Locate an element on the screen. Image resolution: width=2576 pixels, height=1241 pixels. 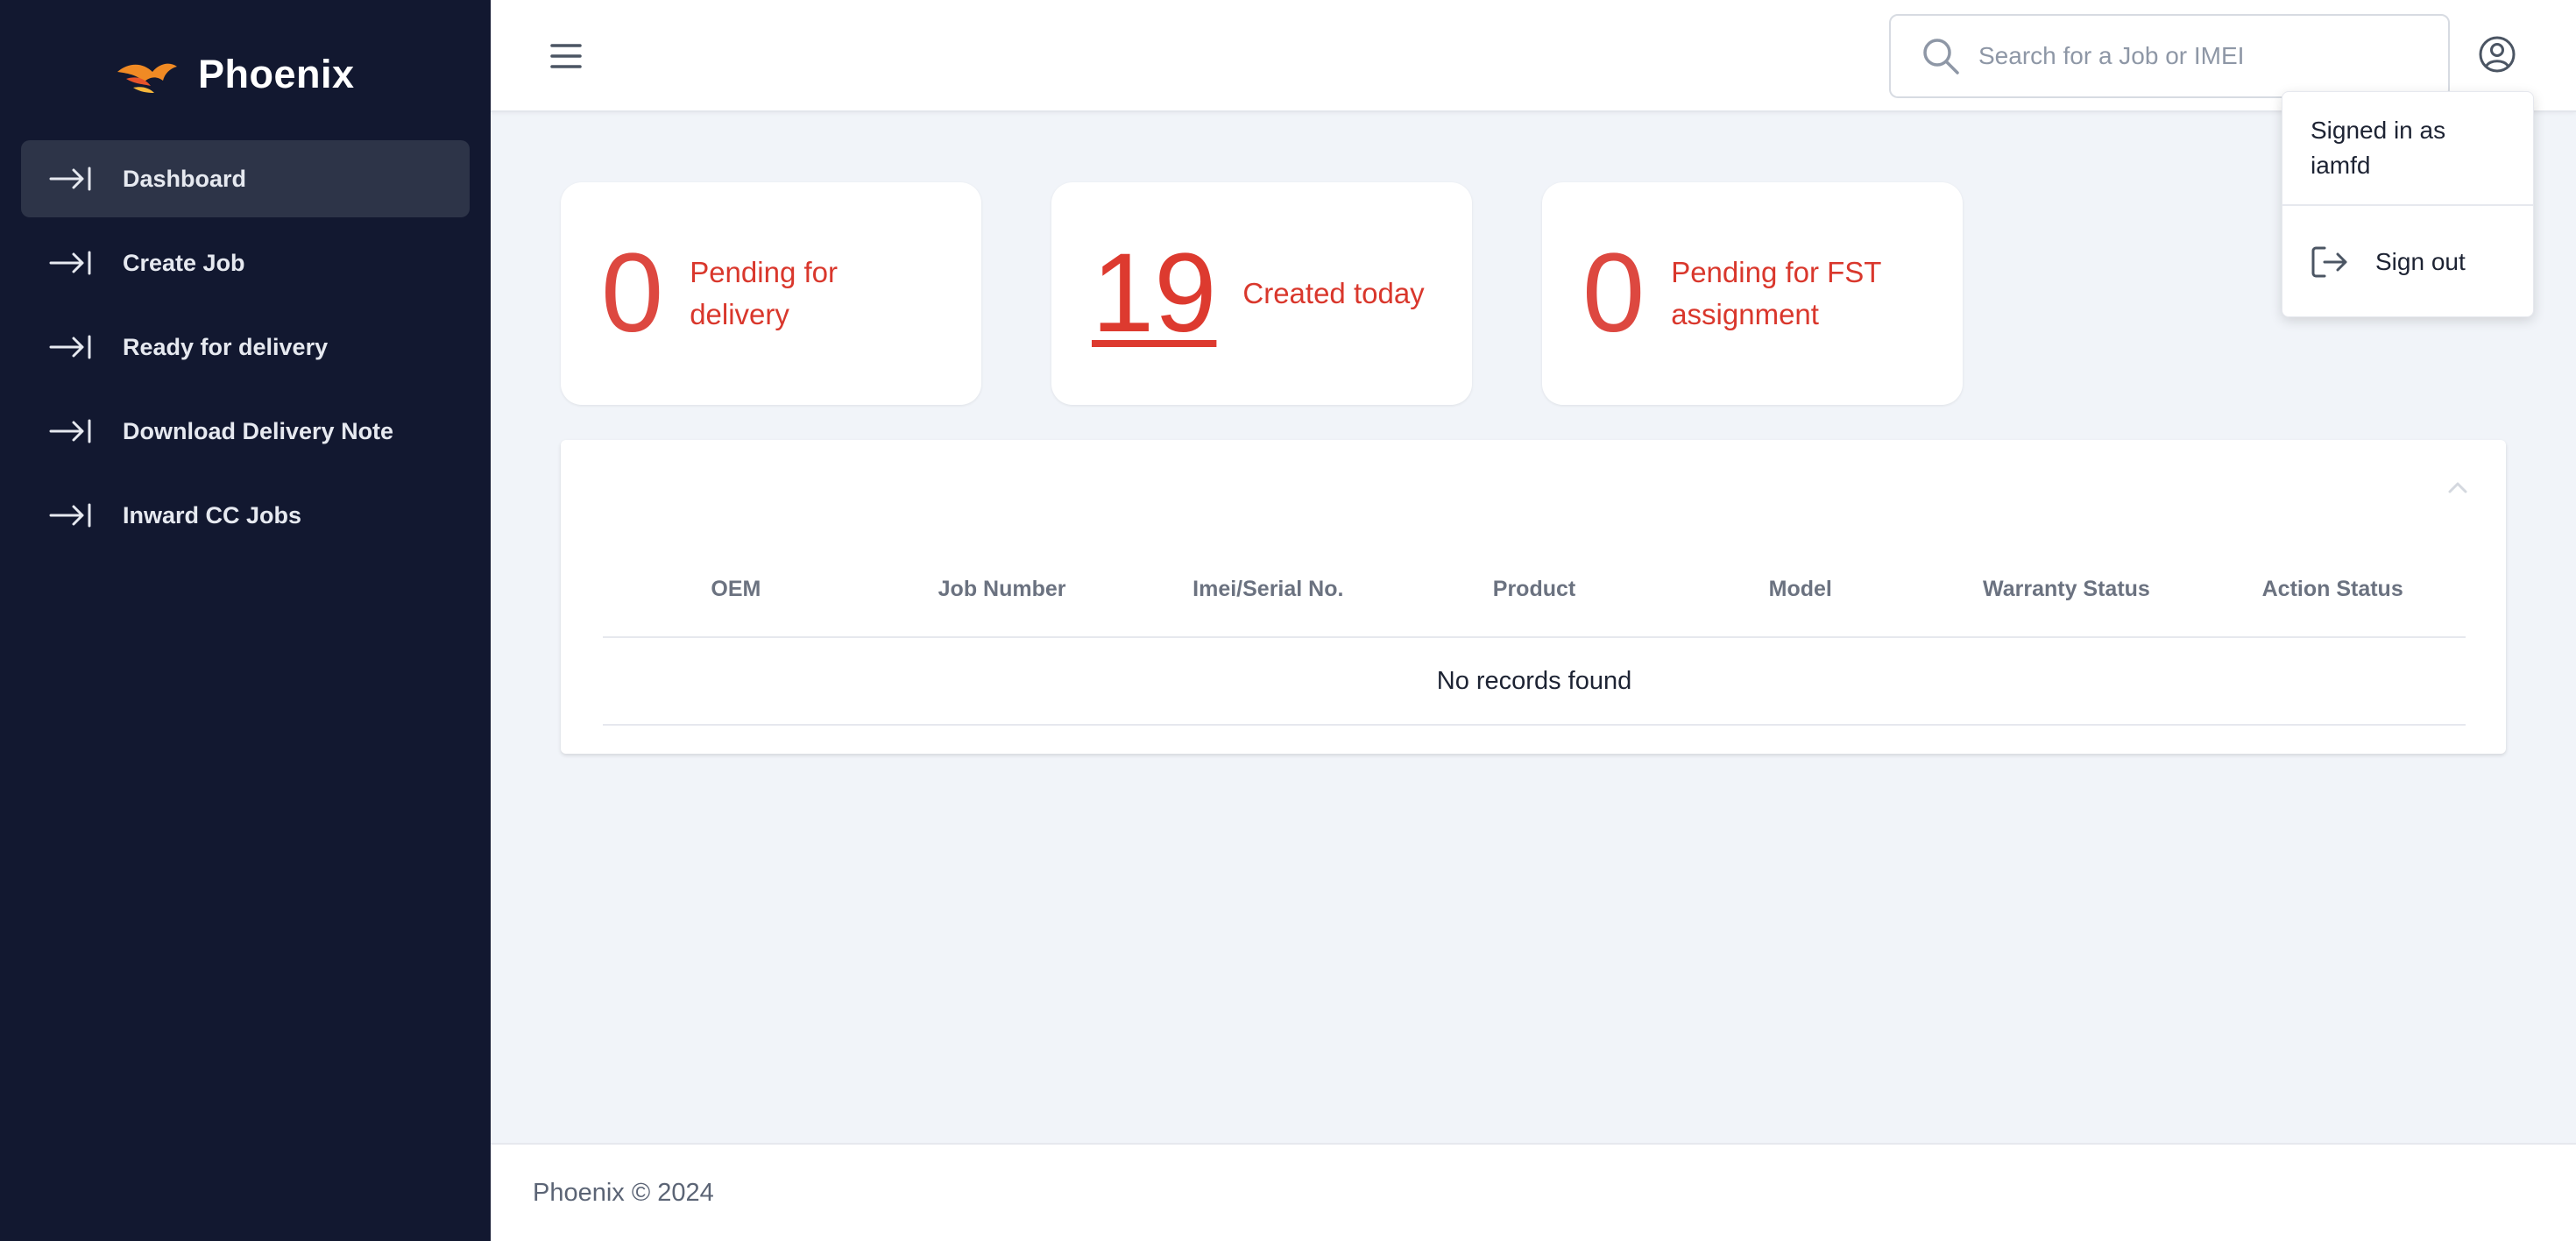
search-input is located at coordinates (2206, 56).